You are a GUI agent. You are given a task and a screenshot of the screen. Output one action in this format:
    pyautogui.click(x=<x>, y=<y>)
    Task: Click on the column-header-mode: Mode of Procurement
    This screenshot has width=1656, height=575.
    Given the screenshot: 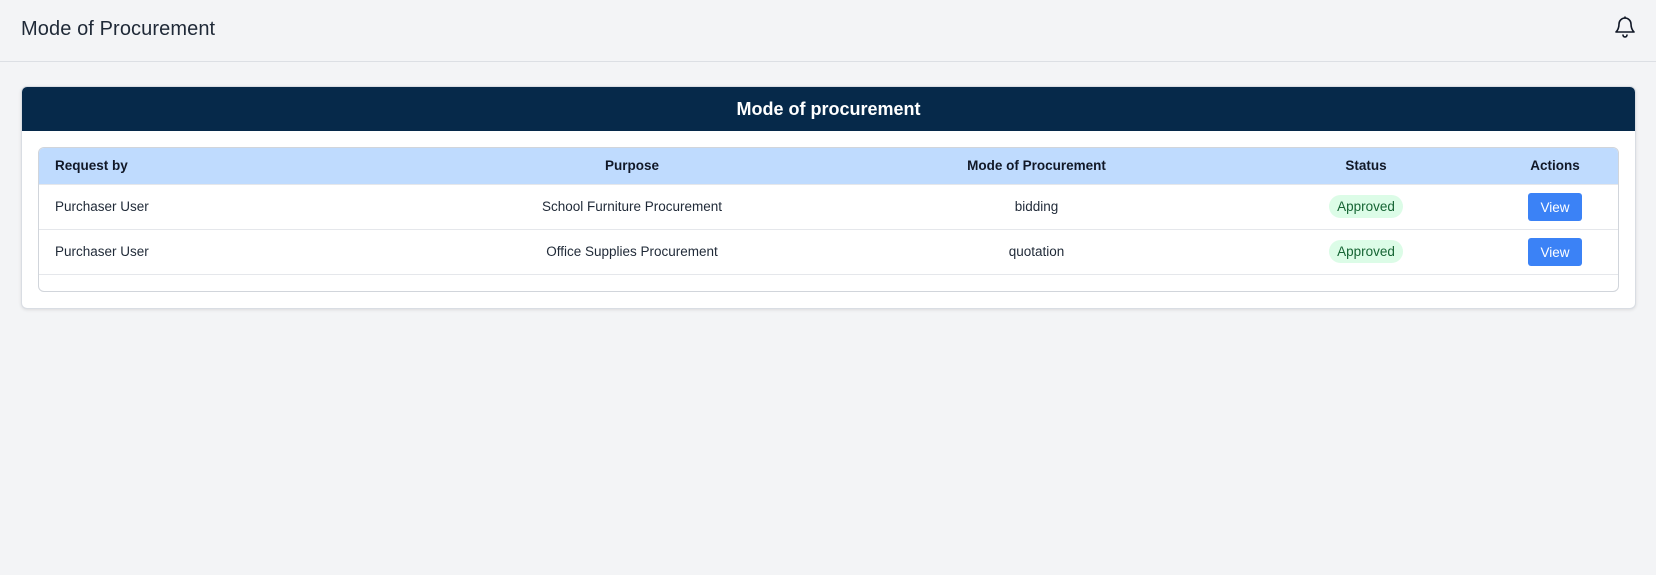 What is the action you would take?
    pyautogui.click(x=1036, y=166)
    